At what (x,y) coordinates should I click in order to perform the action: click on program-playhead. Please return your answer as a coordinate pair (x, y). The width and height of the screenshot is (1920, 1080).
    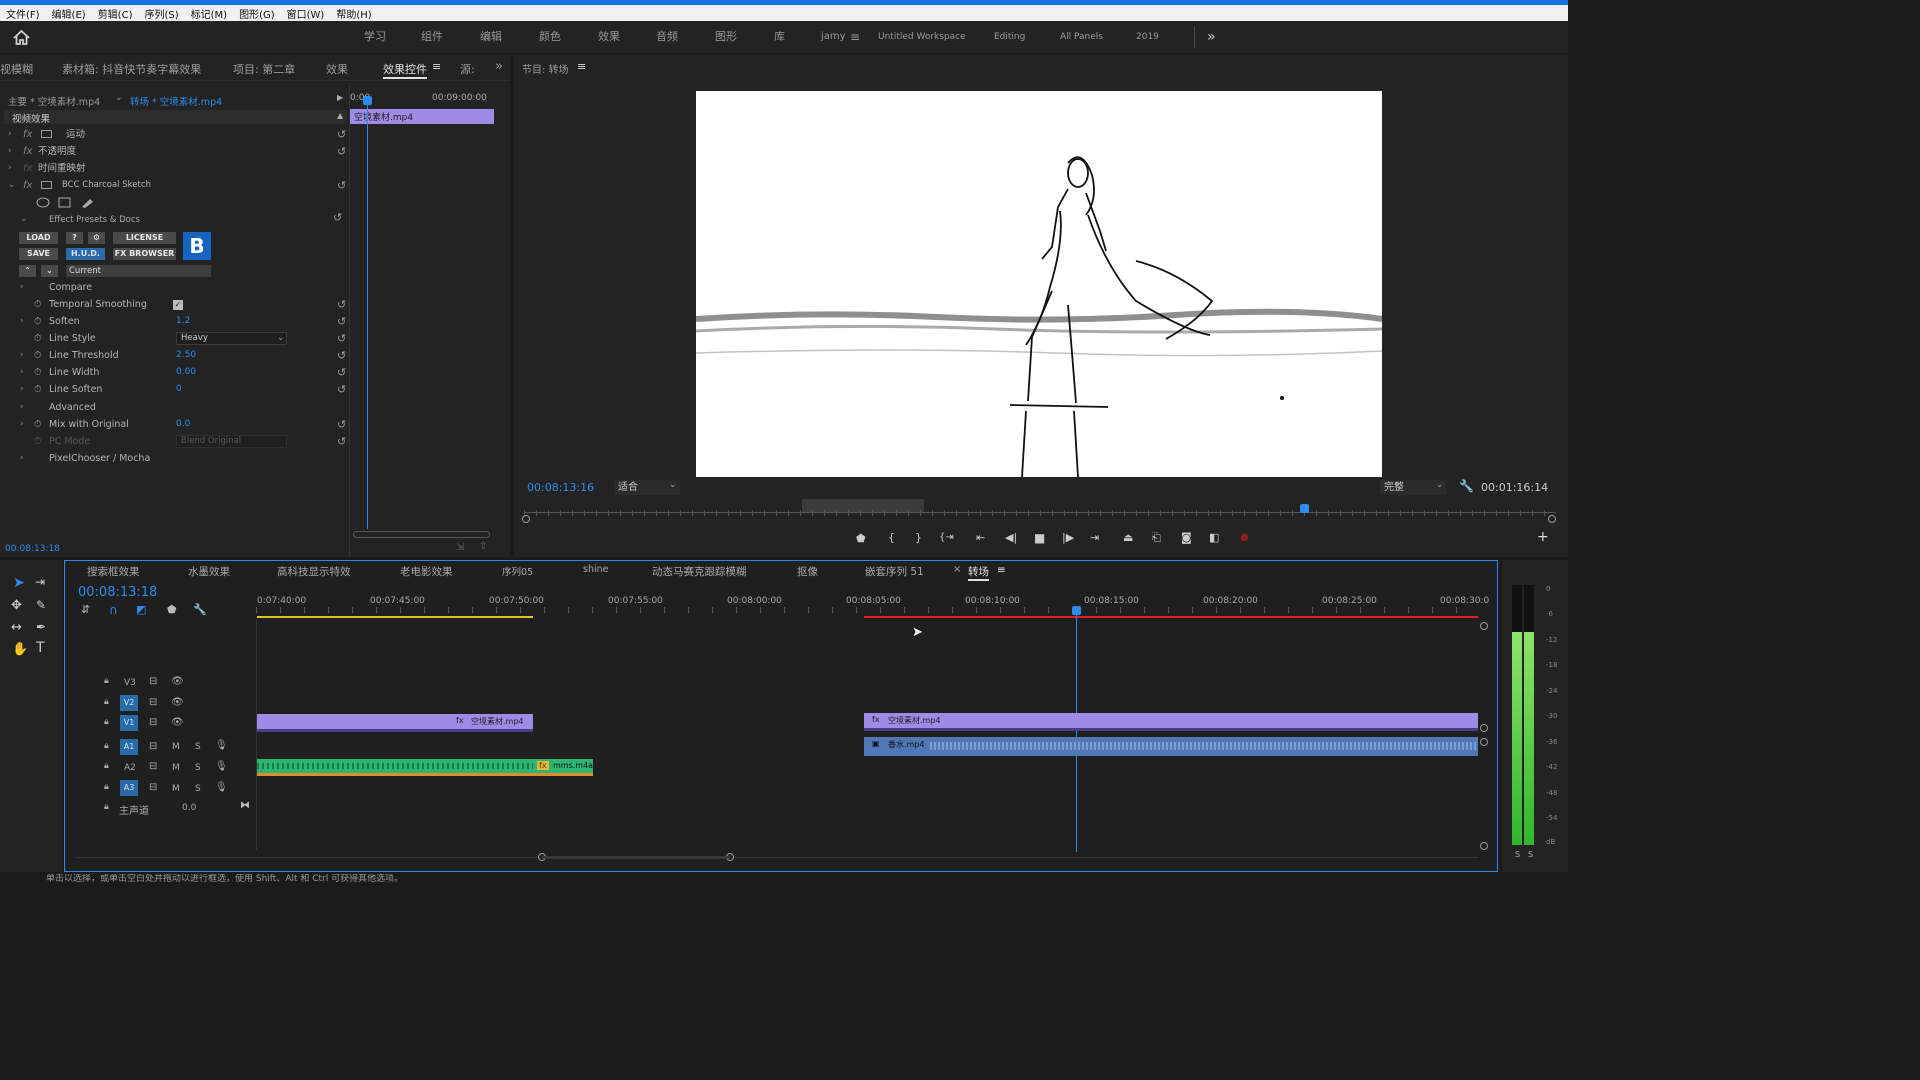
    Looking at the image, I should click on (1304, 508).